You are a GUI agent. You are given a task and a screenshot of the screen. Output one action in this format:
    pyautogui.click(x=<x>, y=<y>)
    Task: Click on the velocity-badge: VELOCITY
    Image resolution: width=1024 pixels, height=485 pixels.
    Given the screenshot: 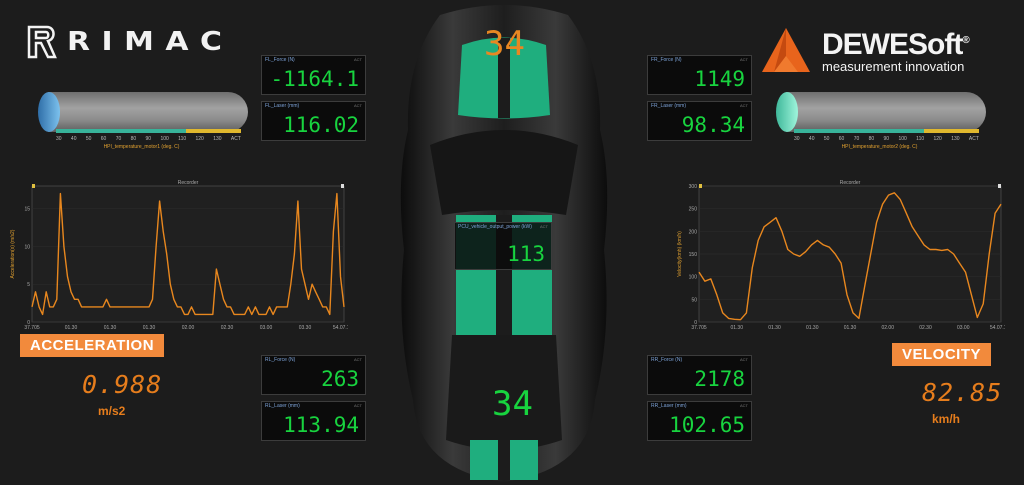 What is the action you would take?
    pyautogui.click(x=942, y=354)
    